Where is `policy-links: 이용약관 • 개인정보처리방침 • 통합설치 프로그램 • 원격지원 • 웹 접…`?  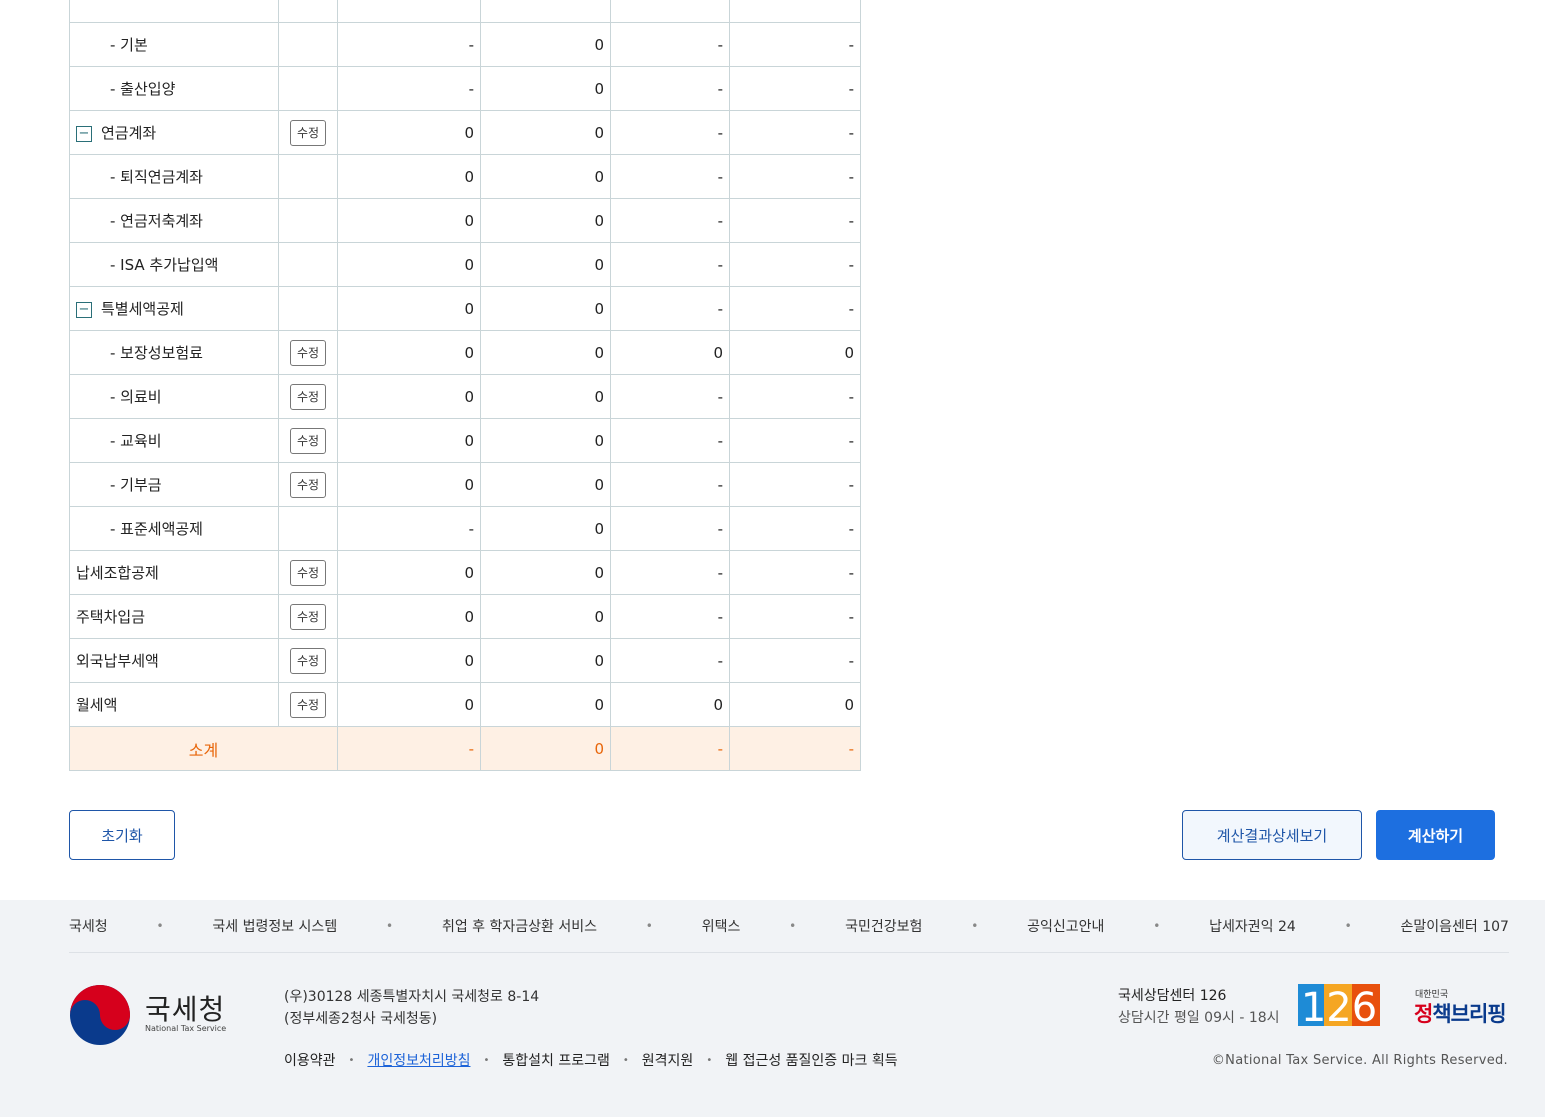
policy-links: 이용약관 • 개인정보처리방침 • 통합설치 프로그램 • 원격지원 • 웹 접… is located at coordinates (591, 1060).